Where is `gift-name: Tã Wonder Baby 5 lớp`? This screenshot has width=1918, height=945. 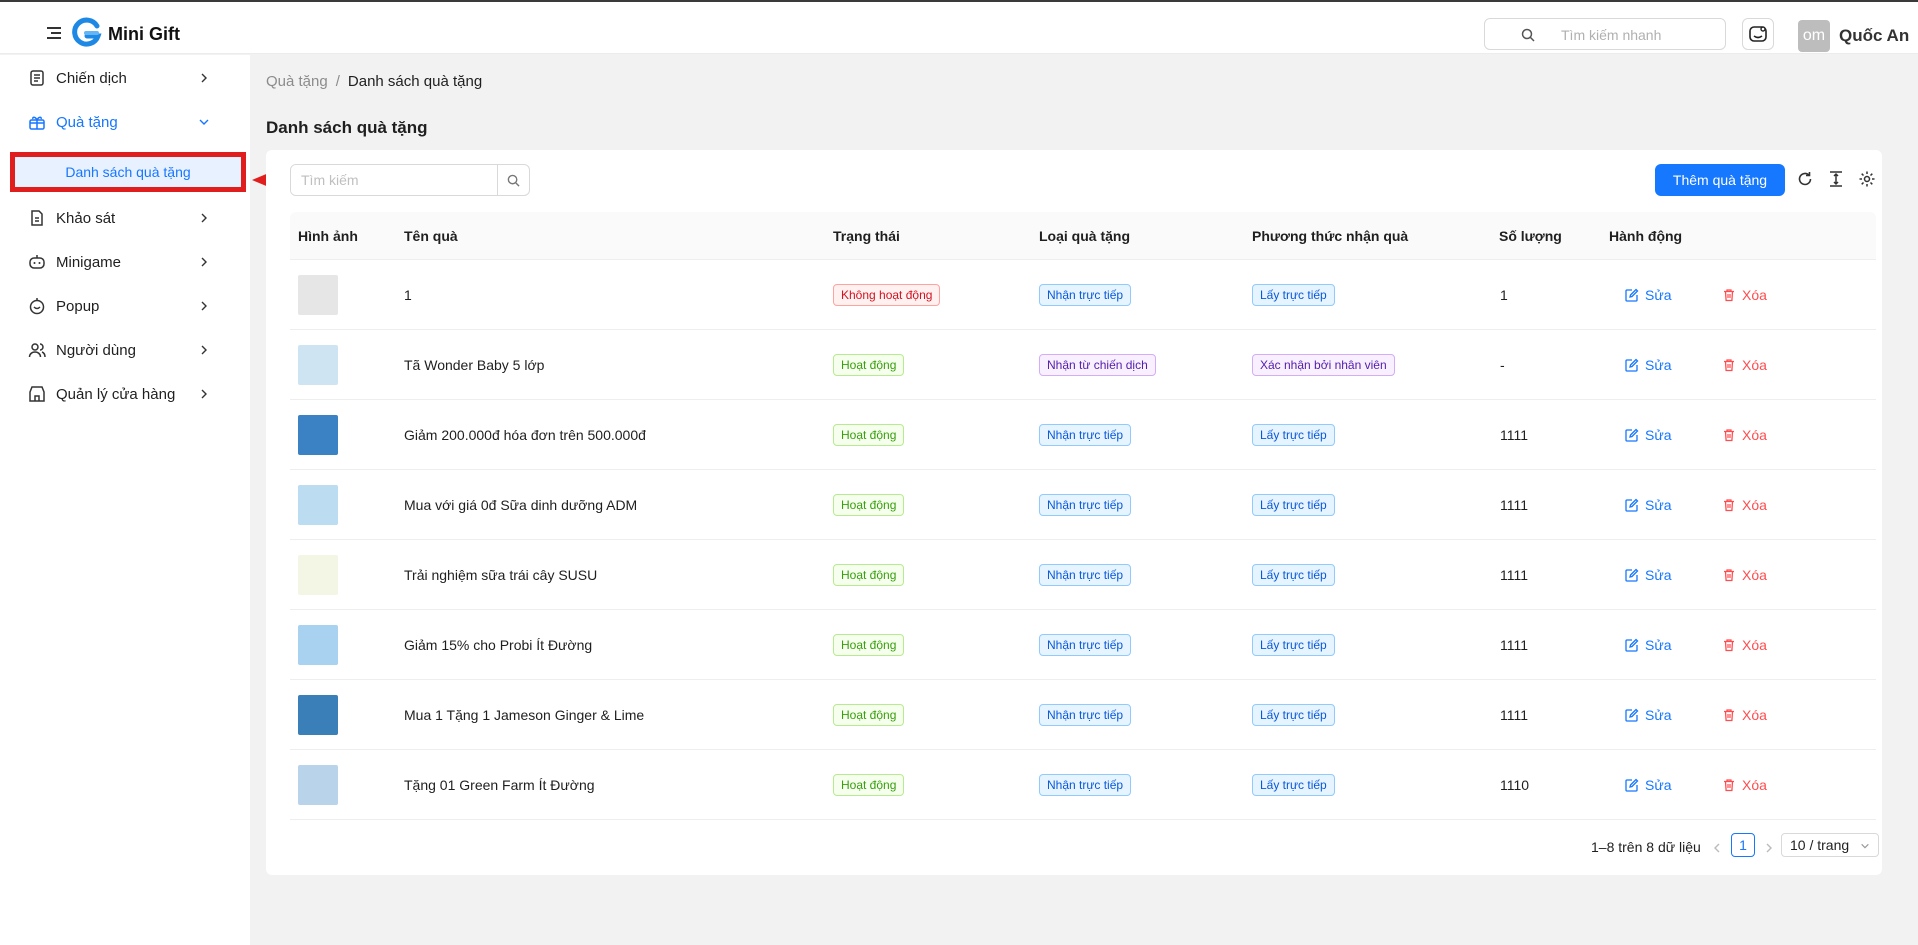 gift-name: Tã Wonder Baby 5 lớp is located at coordinates (474, 365).